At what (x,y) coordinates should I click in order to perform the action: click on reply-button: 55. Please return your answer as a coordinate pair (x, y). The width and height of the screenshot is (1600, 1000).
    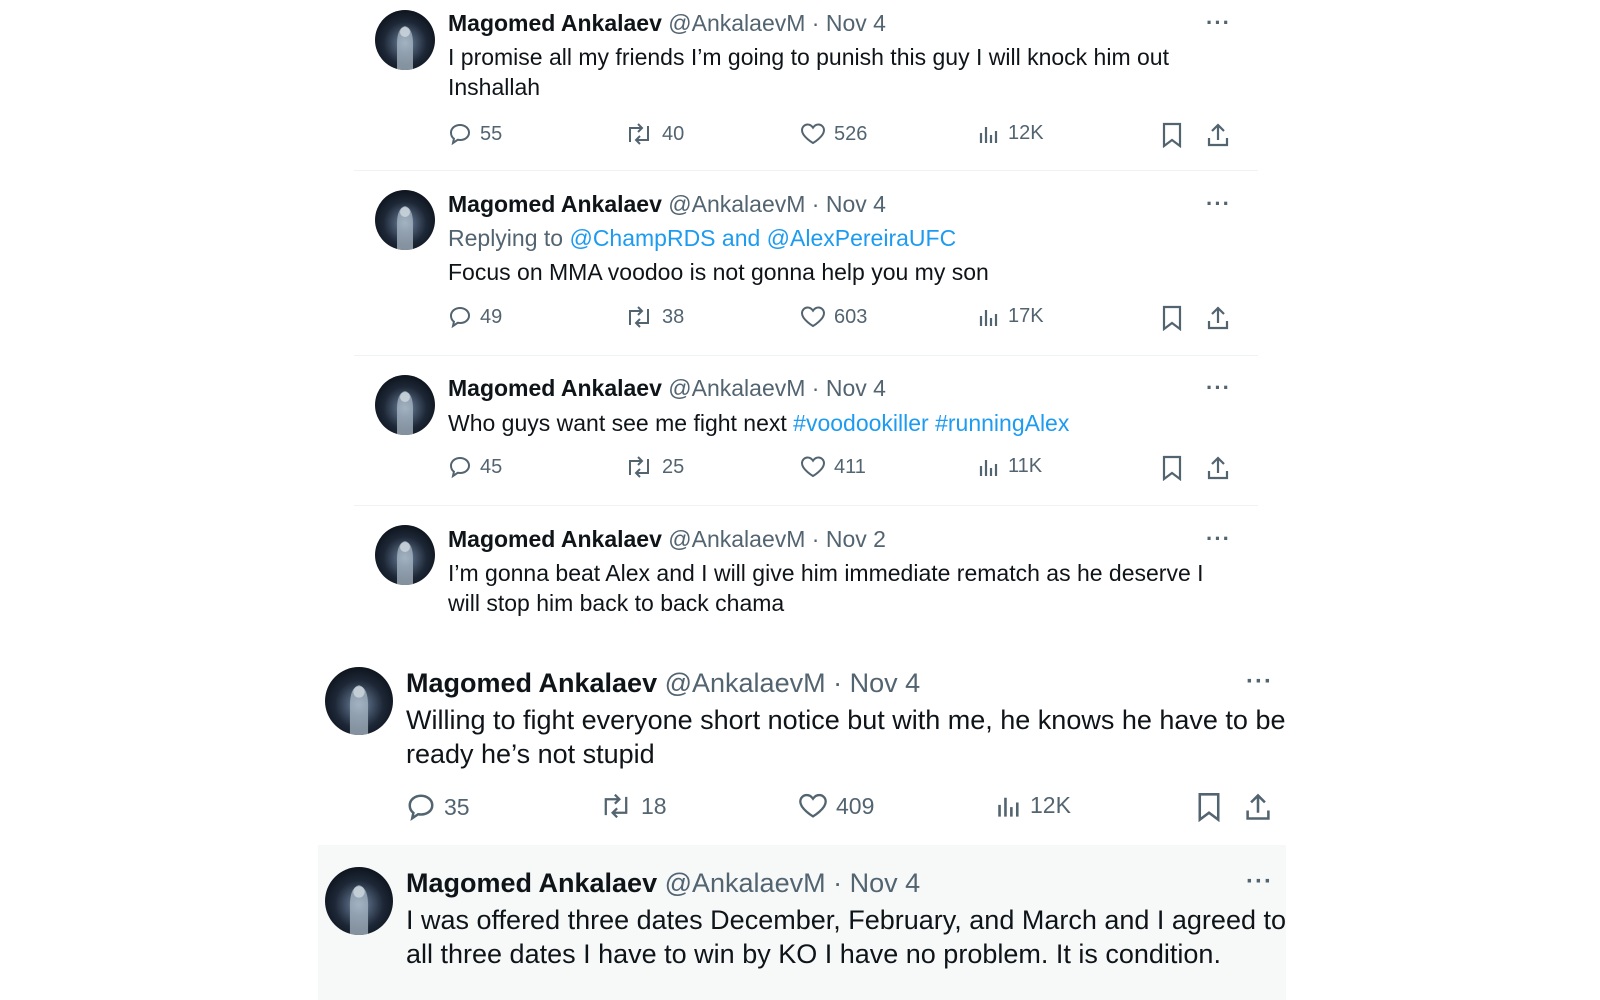
    Looking at the image, I should click on (475, 134).